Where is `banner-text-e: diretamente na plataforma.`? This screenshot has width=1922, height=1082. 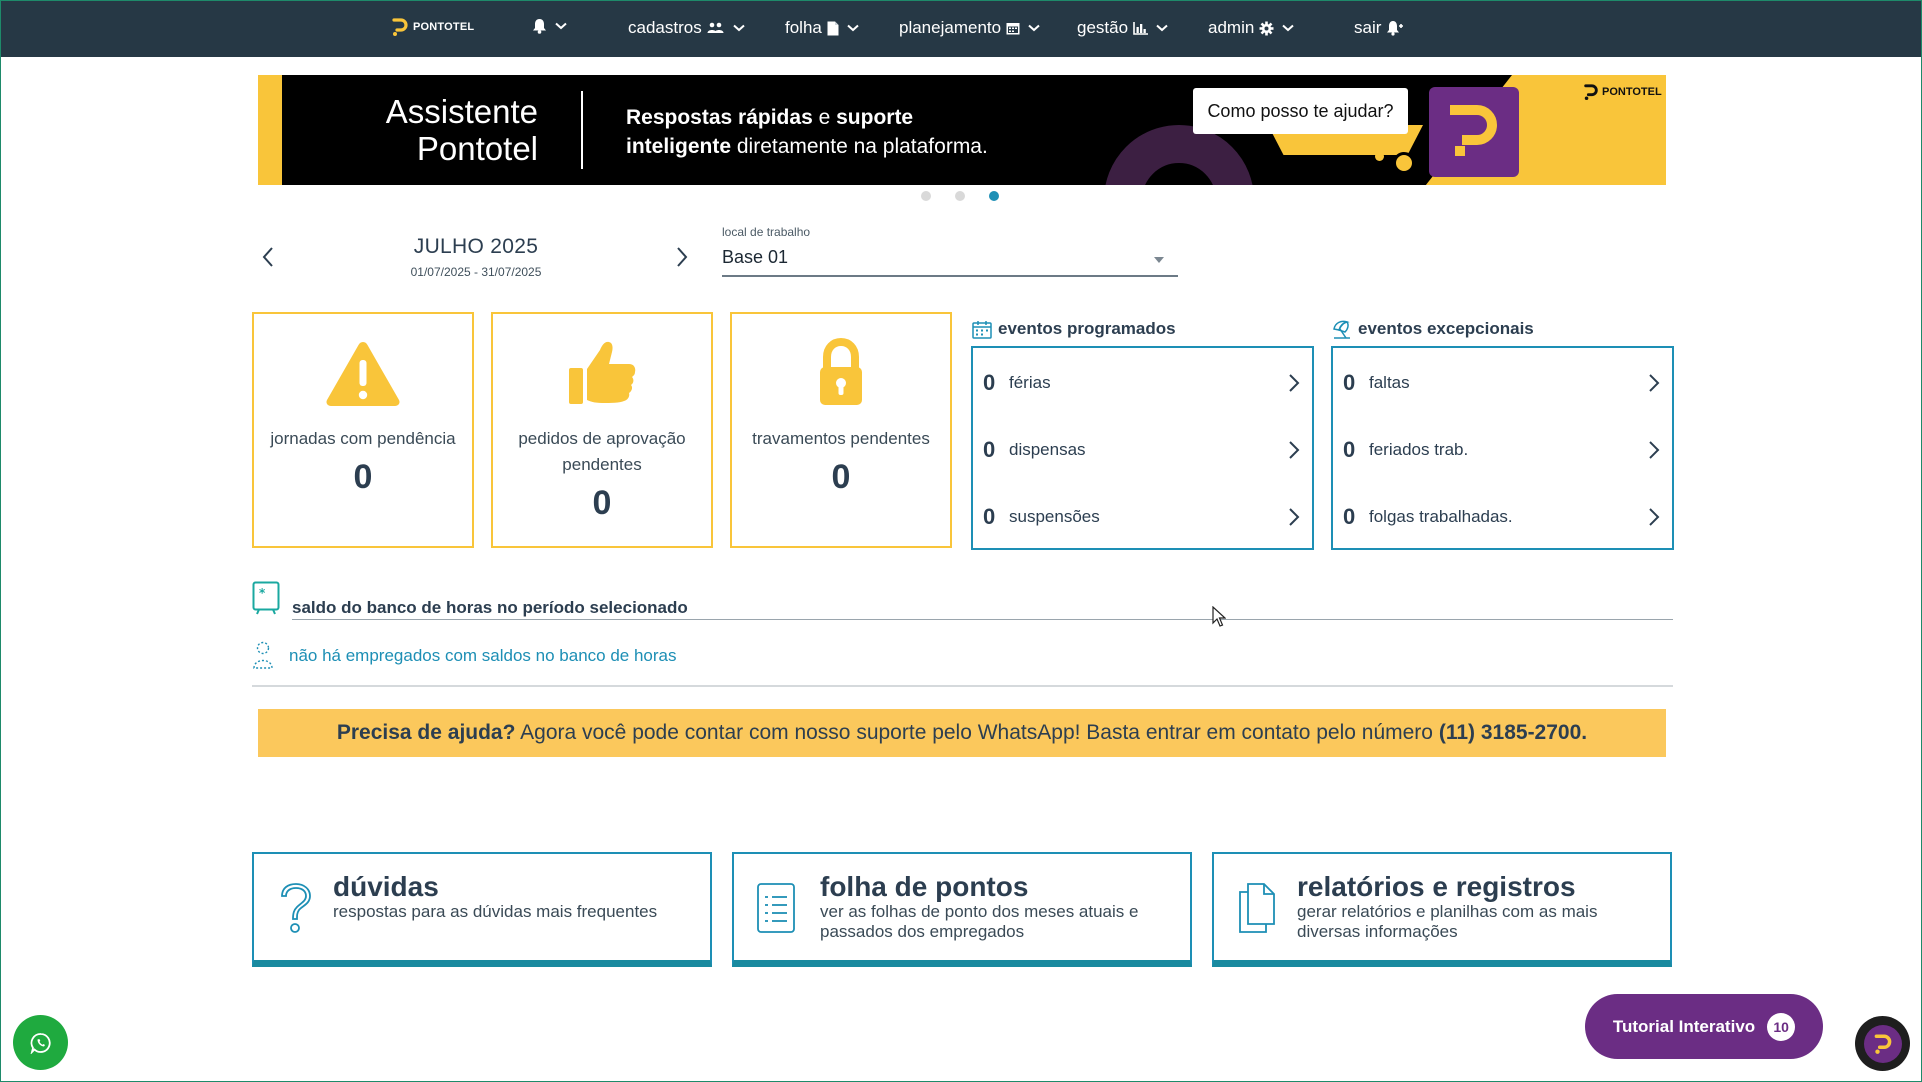
banner-text-e: diretamente na plataforma. is located at coordinates (859, 146).